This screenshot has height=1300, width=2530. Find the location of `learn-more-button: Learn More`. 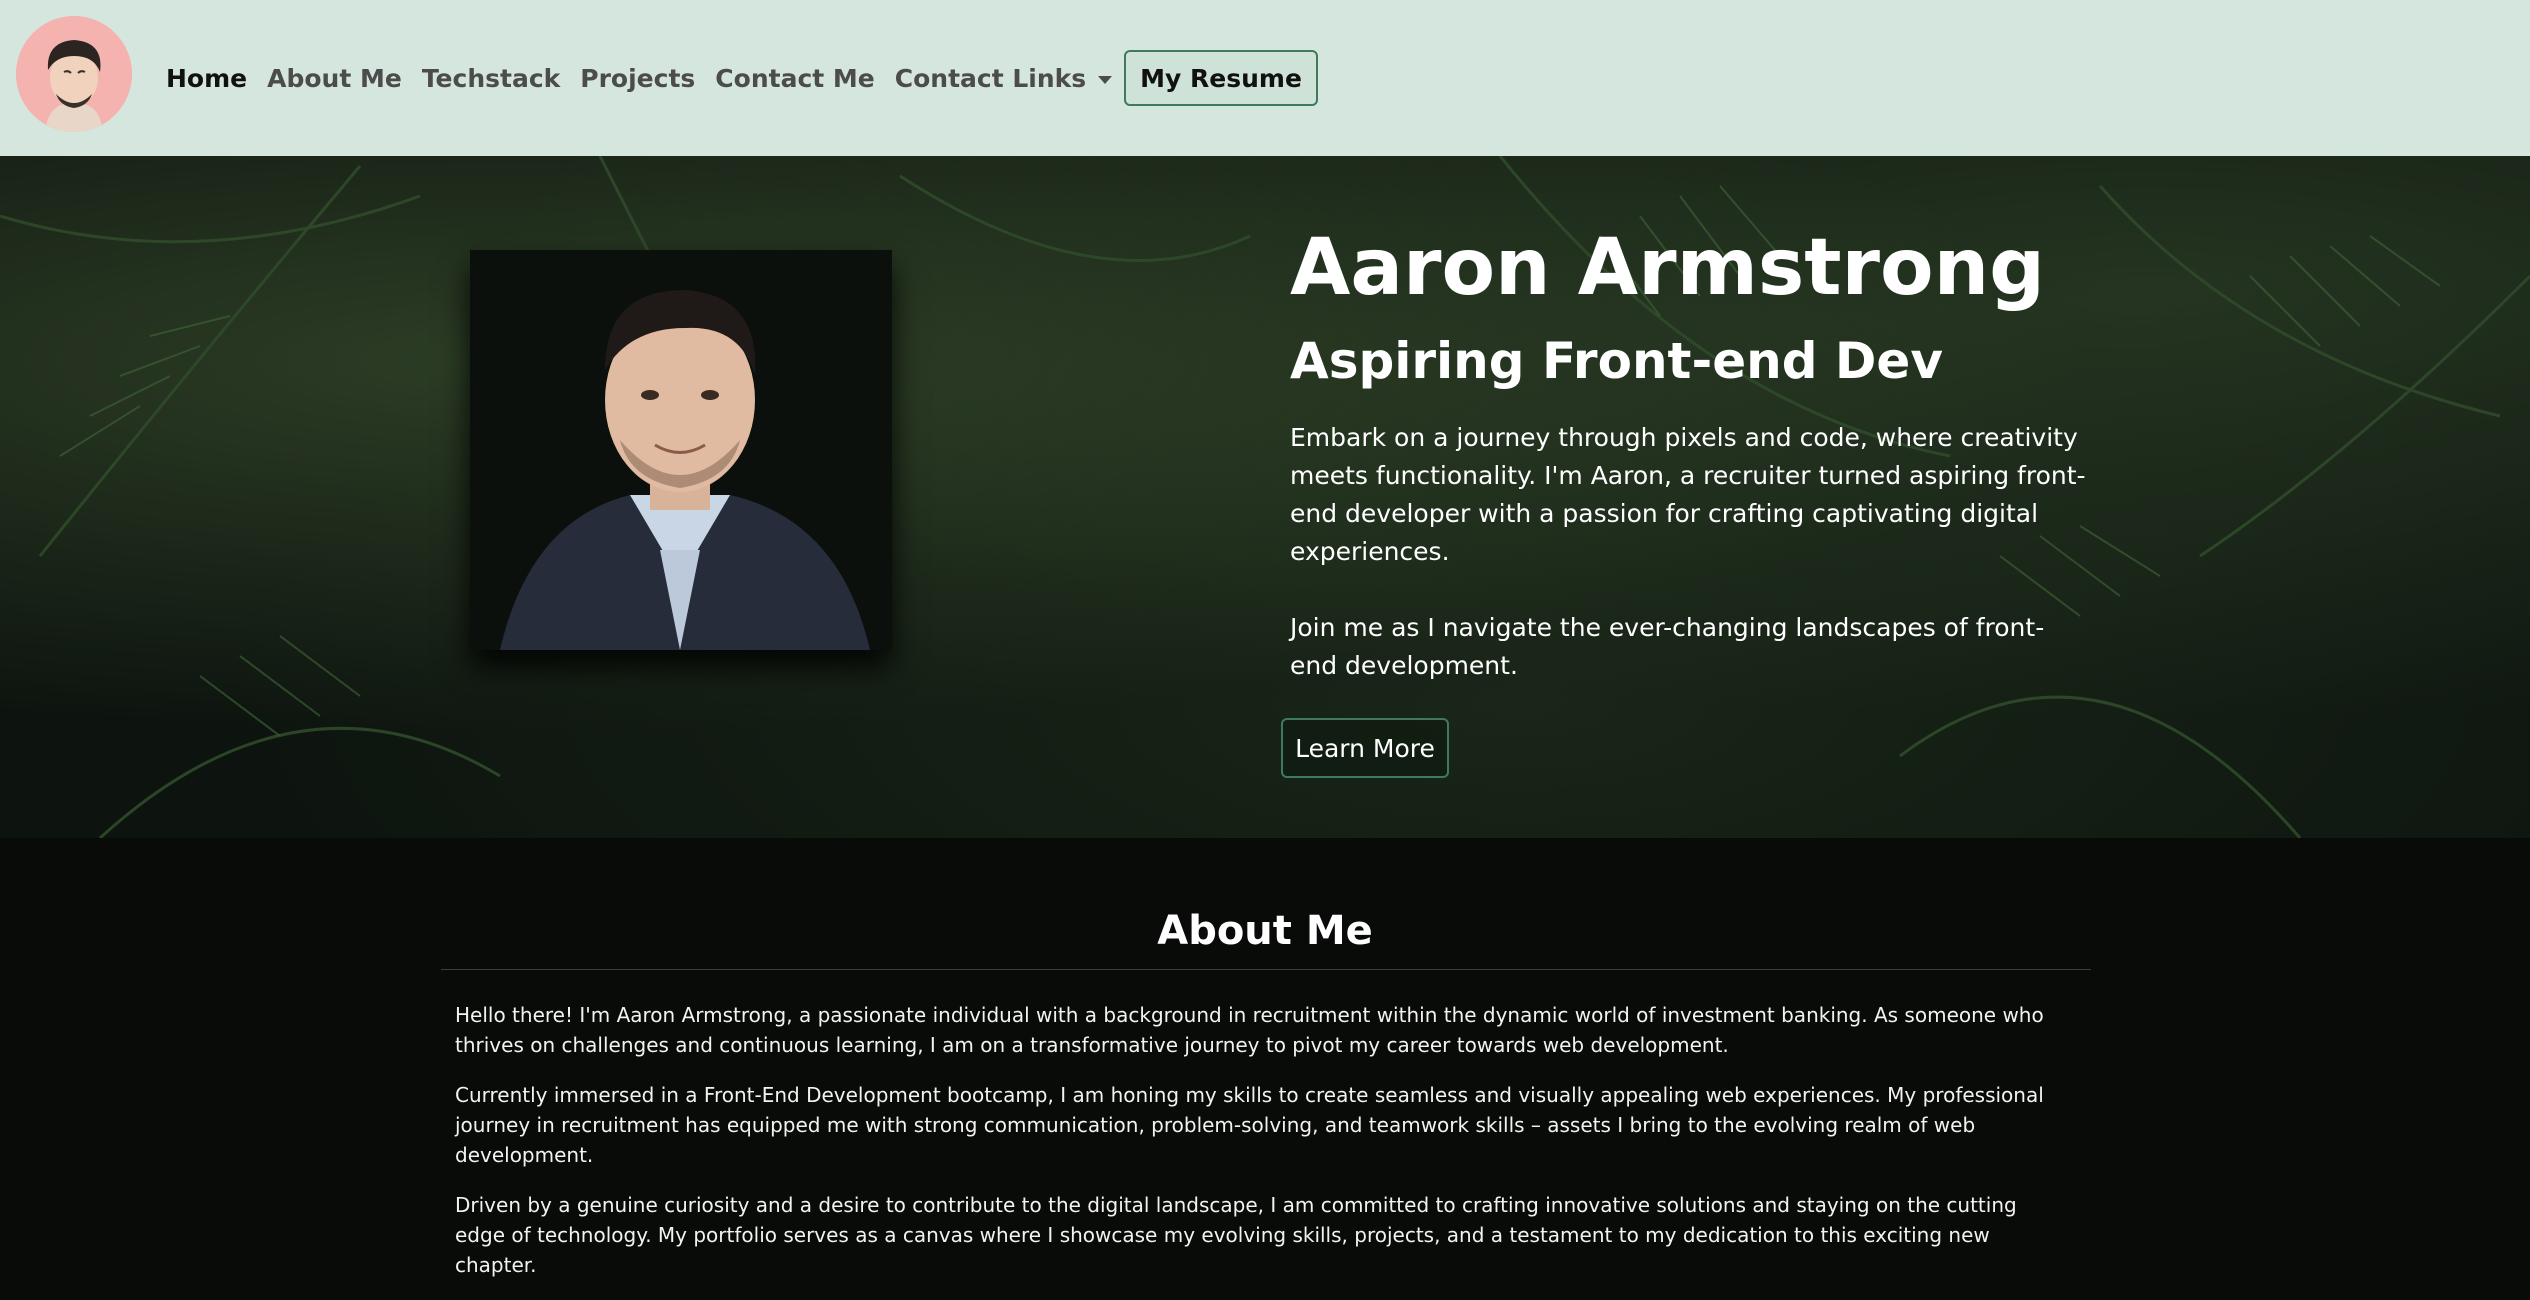

learn-more-button: Learn More is located at coordinates (1365, 748).